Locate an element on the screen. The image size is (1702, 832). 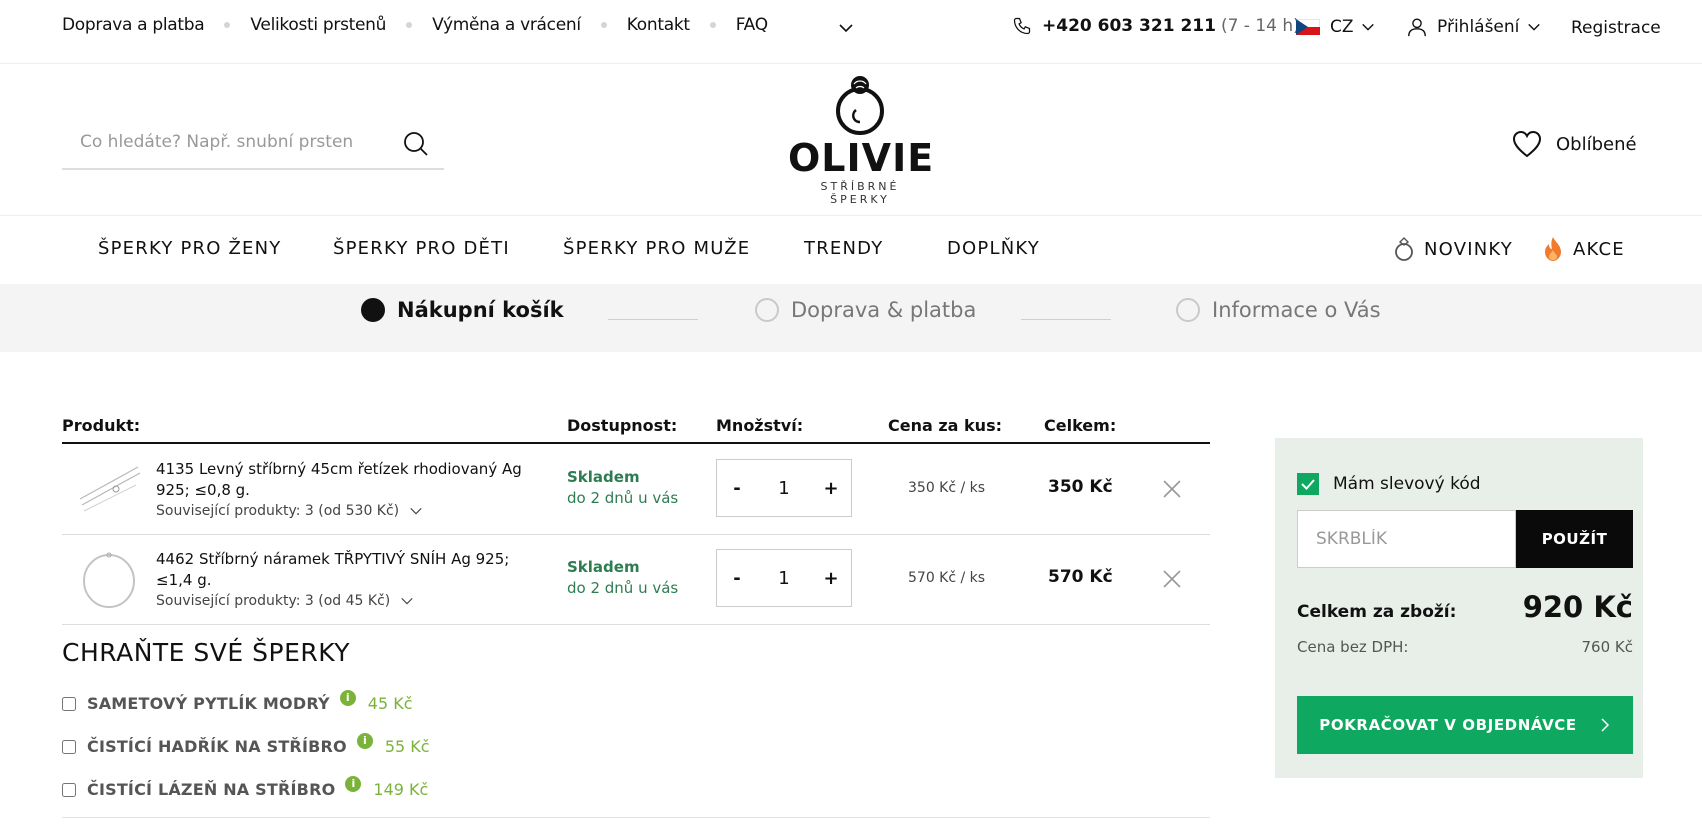
ring-rose-logo-icon is located at coordinates (860, 105).